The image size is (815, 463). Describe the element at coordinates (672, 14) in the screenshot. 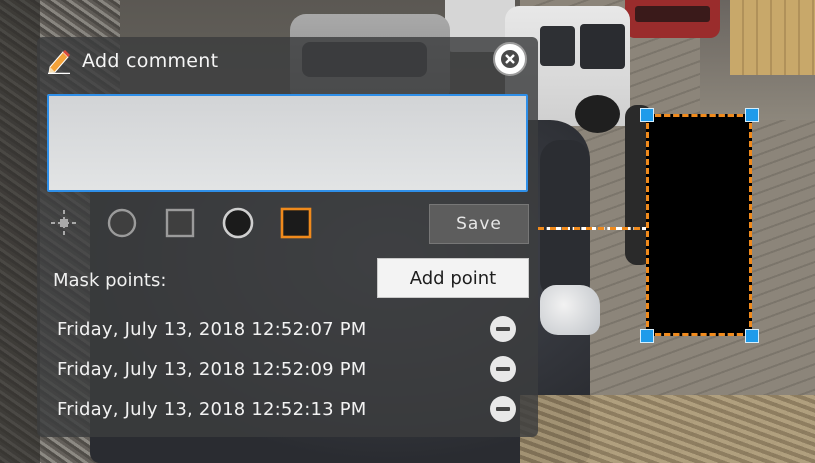

I see `red-car-window` at that location.